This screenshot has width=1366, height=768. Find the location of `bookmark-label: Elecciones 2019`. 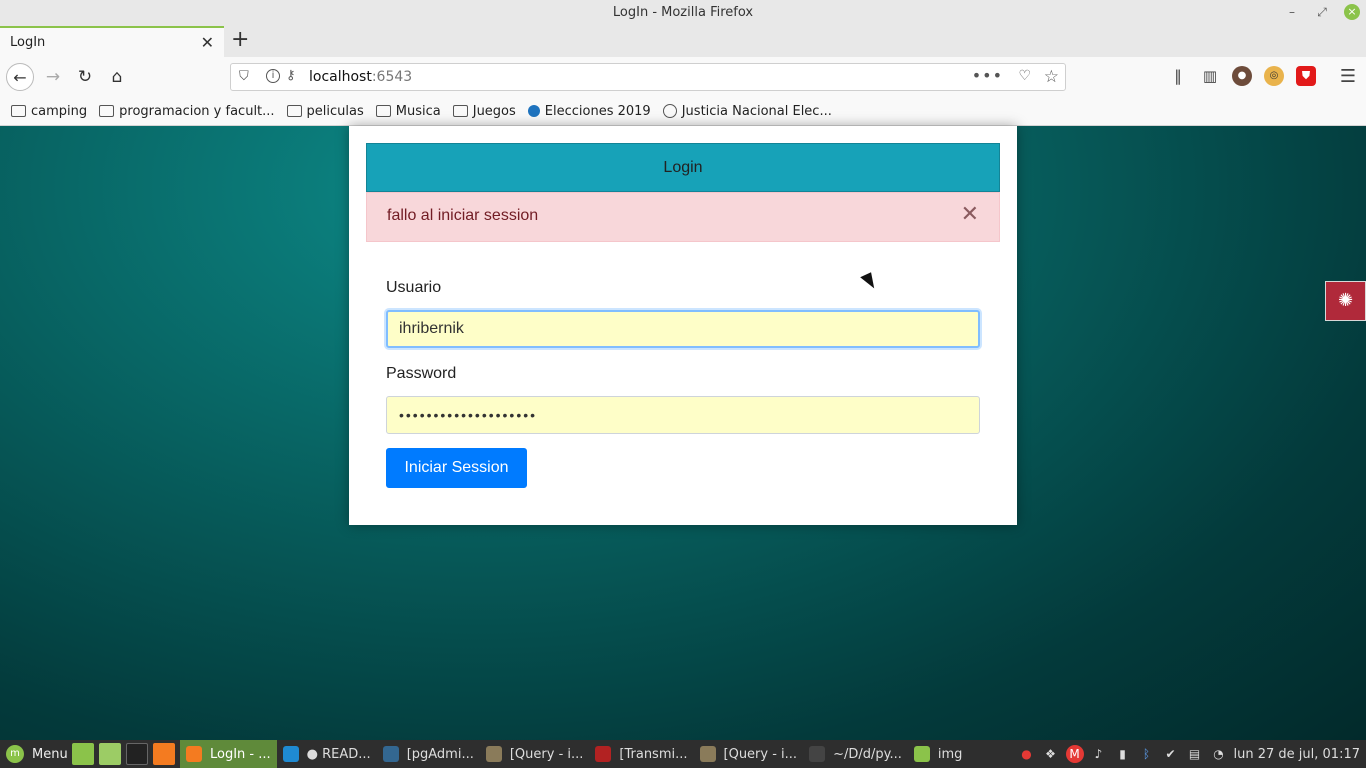

bookmark-label: Elecciones 2019 is located at coordinates (597, 111).